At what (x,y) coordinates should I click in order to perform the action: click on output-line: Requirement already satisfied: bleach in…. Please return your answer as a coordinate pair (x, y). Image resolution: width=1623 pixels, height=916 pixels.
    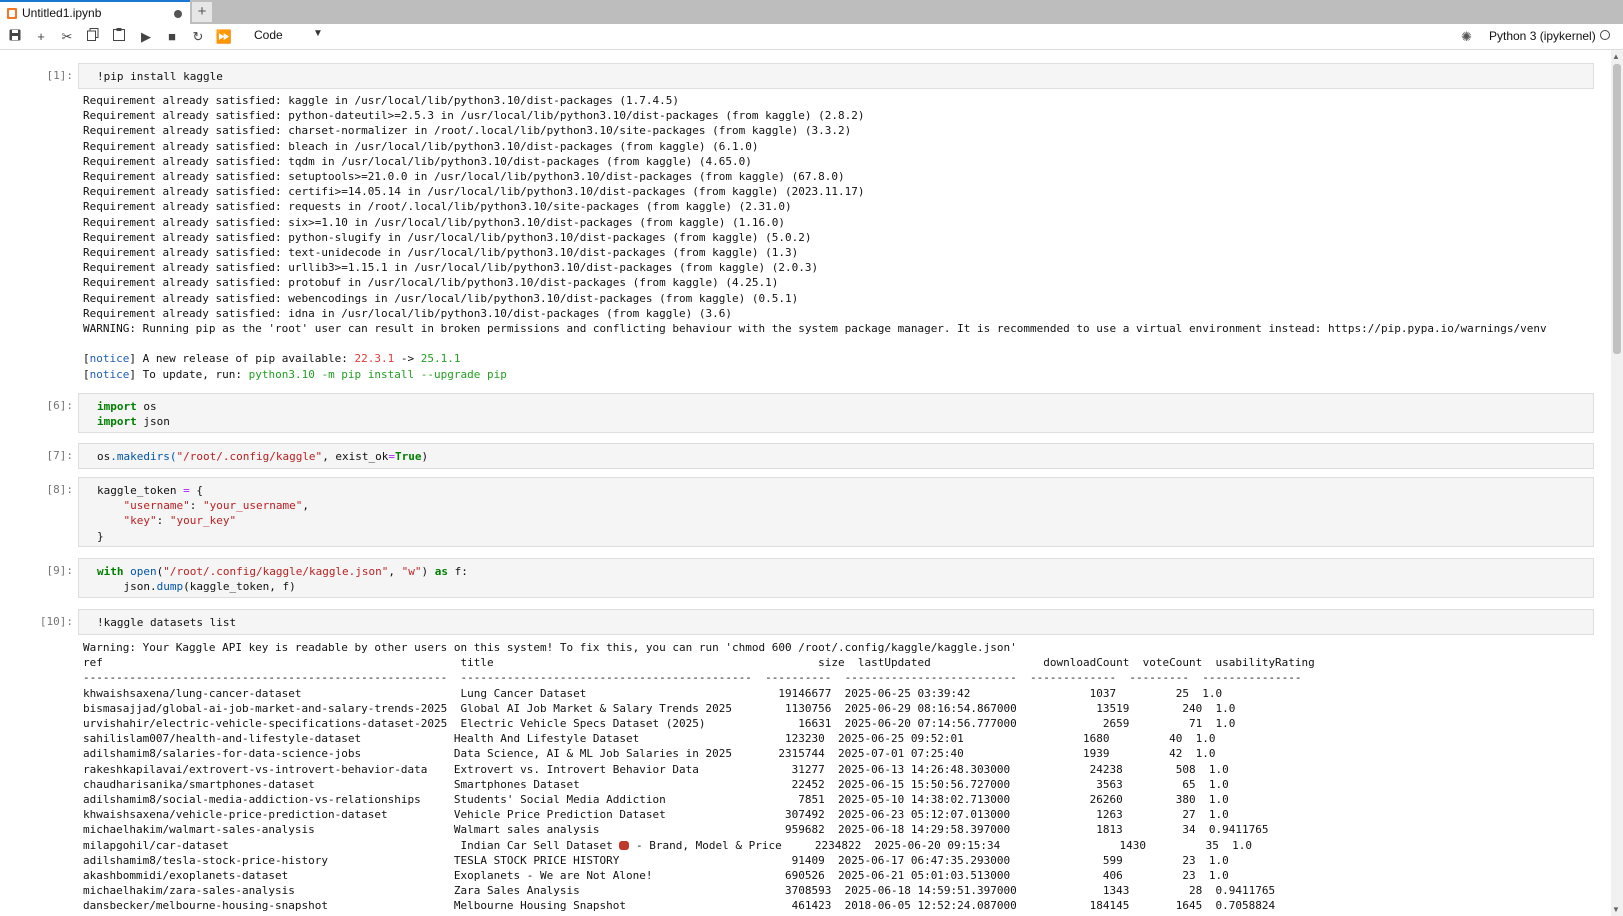
    Looking at the image, I should click on (421, 146).